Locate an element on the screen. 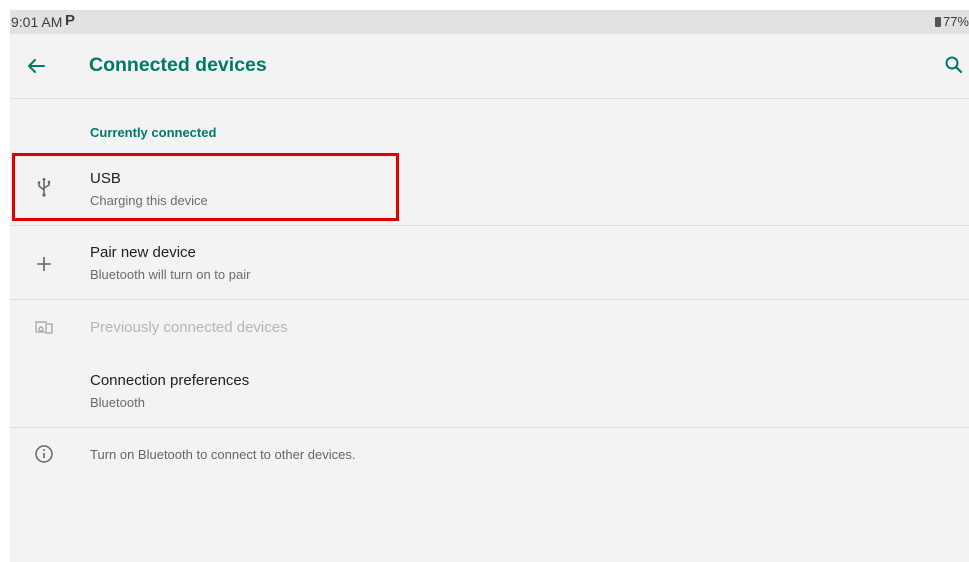  connection-preferences-title: Connection preferences is located at coordinates (170, 380).